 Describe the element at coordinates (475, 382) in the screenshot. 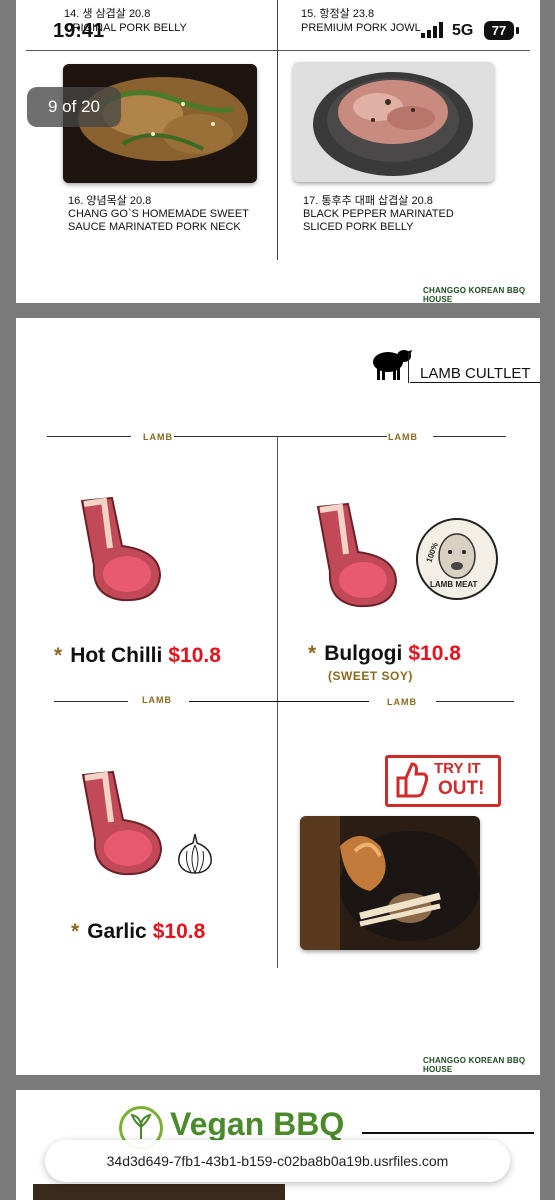

I see `title-underline` at that location.